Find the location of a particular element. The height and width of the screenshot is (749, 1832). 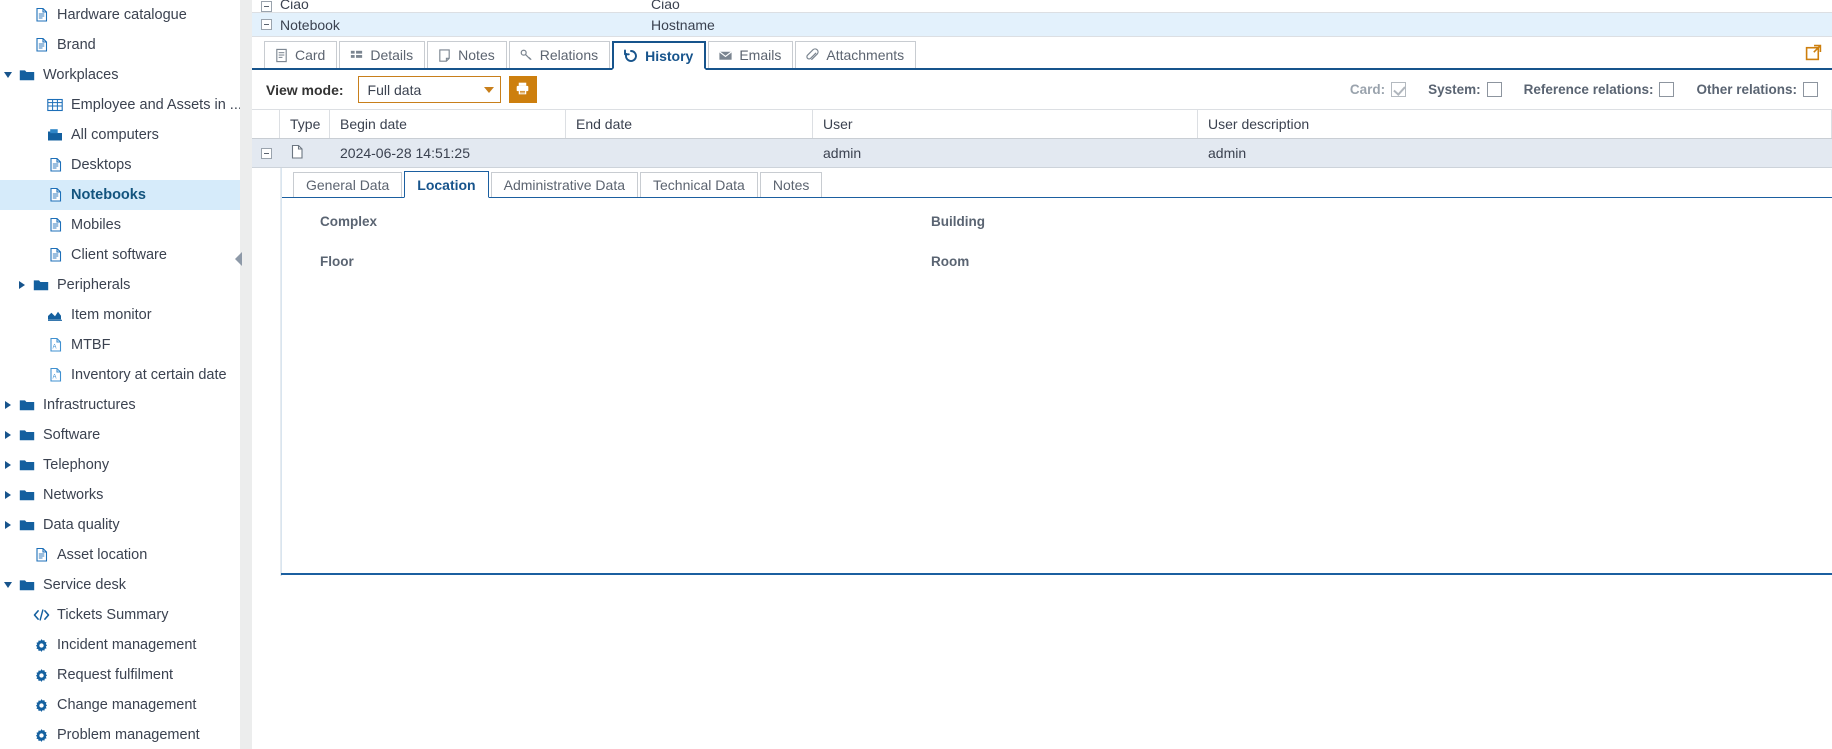

column-header-type: Type is located at coordinates (305, 124).